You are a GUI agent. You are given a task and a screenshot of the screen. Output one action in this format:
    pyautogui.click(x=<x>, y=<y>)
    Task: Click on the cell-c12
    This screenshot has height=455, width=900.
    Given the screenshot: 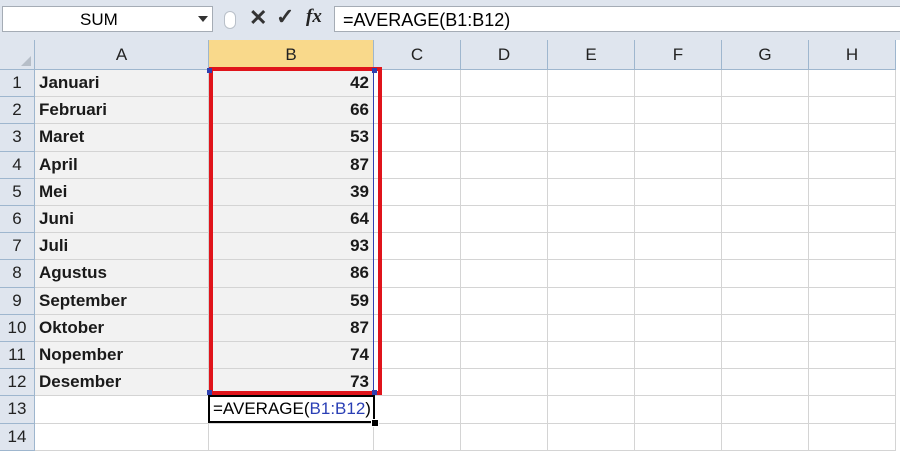 What is the action you would take?
    pyautogui.click(x=417, y=382)
    